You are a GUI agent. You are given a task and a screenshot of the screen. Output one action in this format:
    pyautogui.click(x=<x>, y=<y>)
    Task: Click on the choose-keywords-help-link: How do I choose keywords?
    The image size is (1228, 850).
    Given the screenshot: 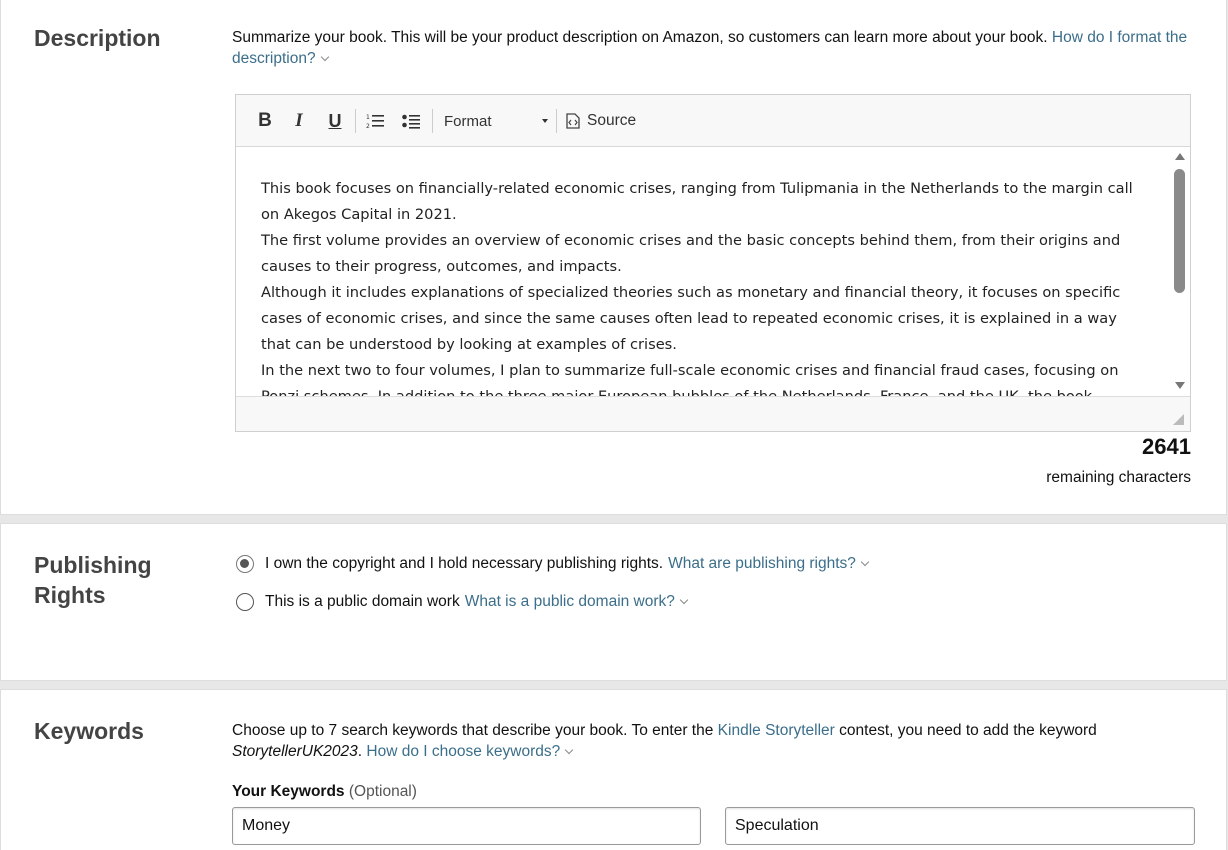 What is the action you would take?
    pyautogui.click(x=470, y=751)
    